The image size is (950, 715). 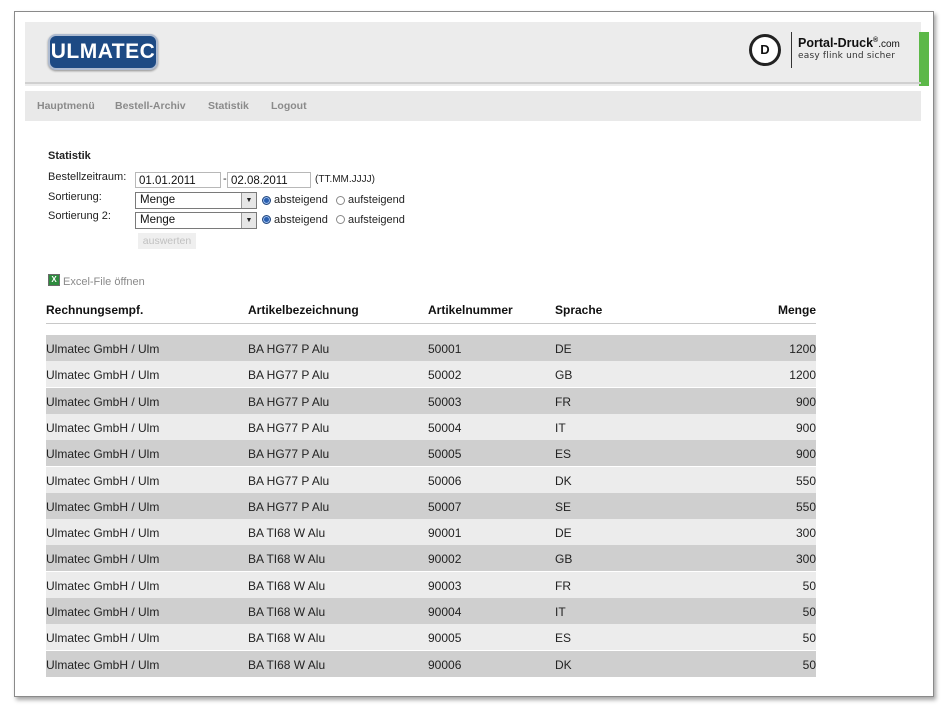 I want to click on sort2-asc-radio, so click(x=340, y=219).